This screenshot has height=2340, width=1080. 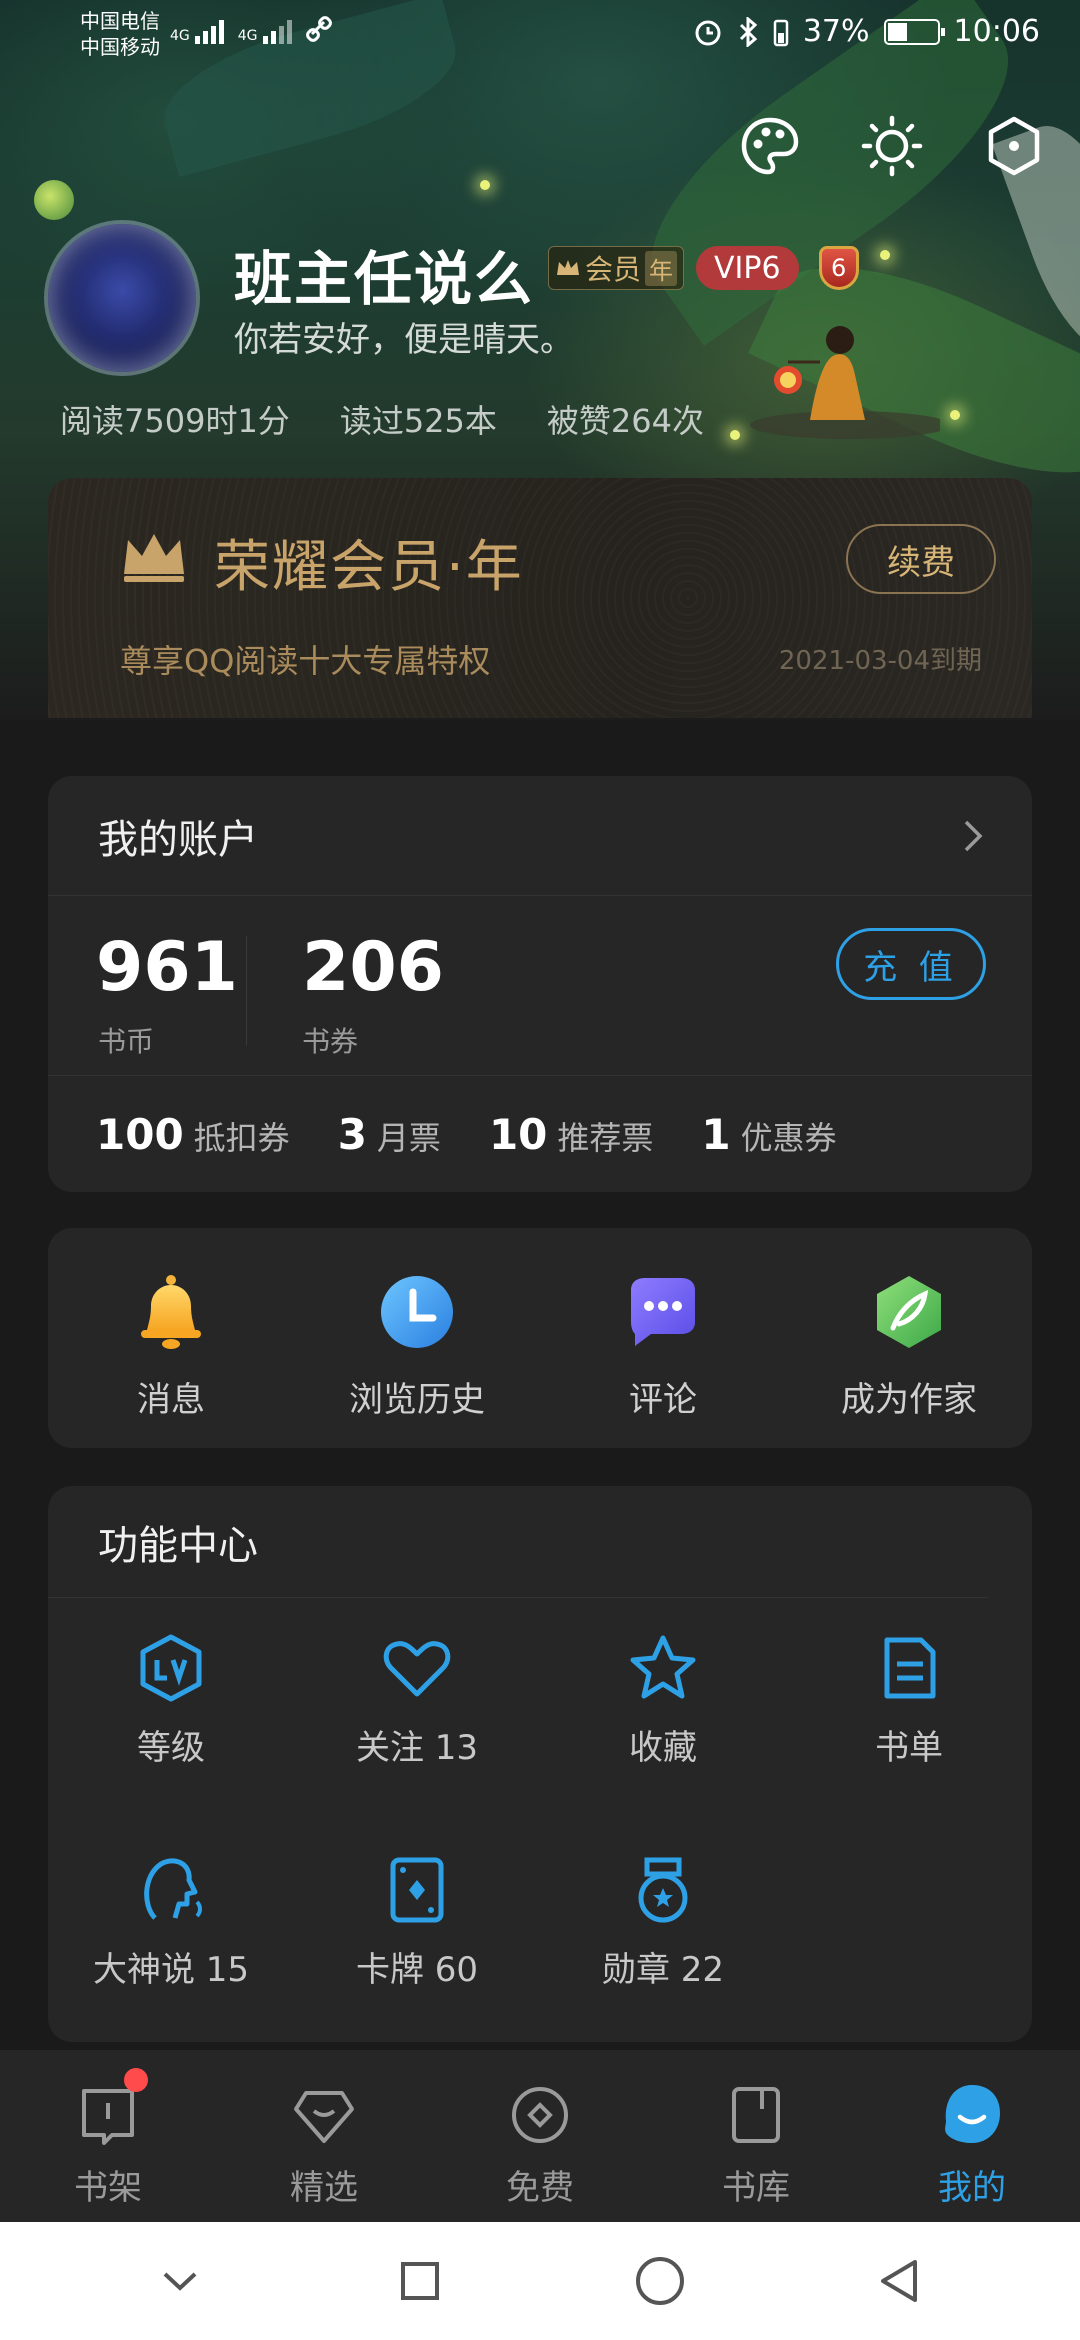 What do you see at coordinates (756, 2115) in the screenshot?
I see `library-icon` at bounding box center [756, 2115].